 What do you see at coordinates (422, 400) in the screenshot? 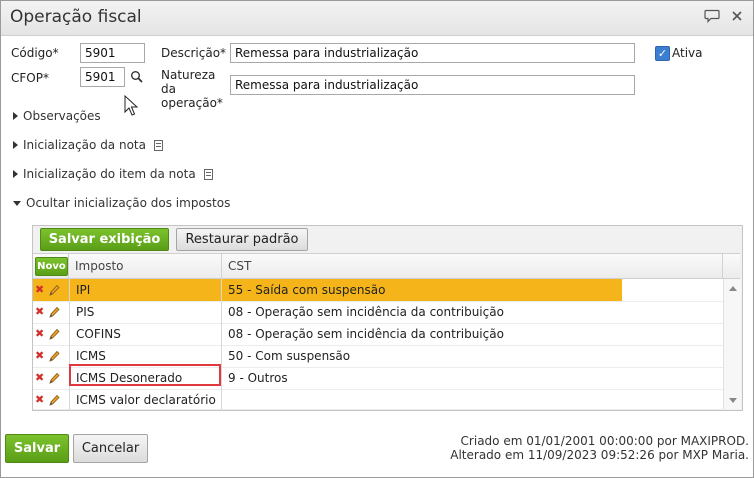
I see `cell-cst` at bounding box center [422, 400].